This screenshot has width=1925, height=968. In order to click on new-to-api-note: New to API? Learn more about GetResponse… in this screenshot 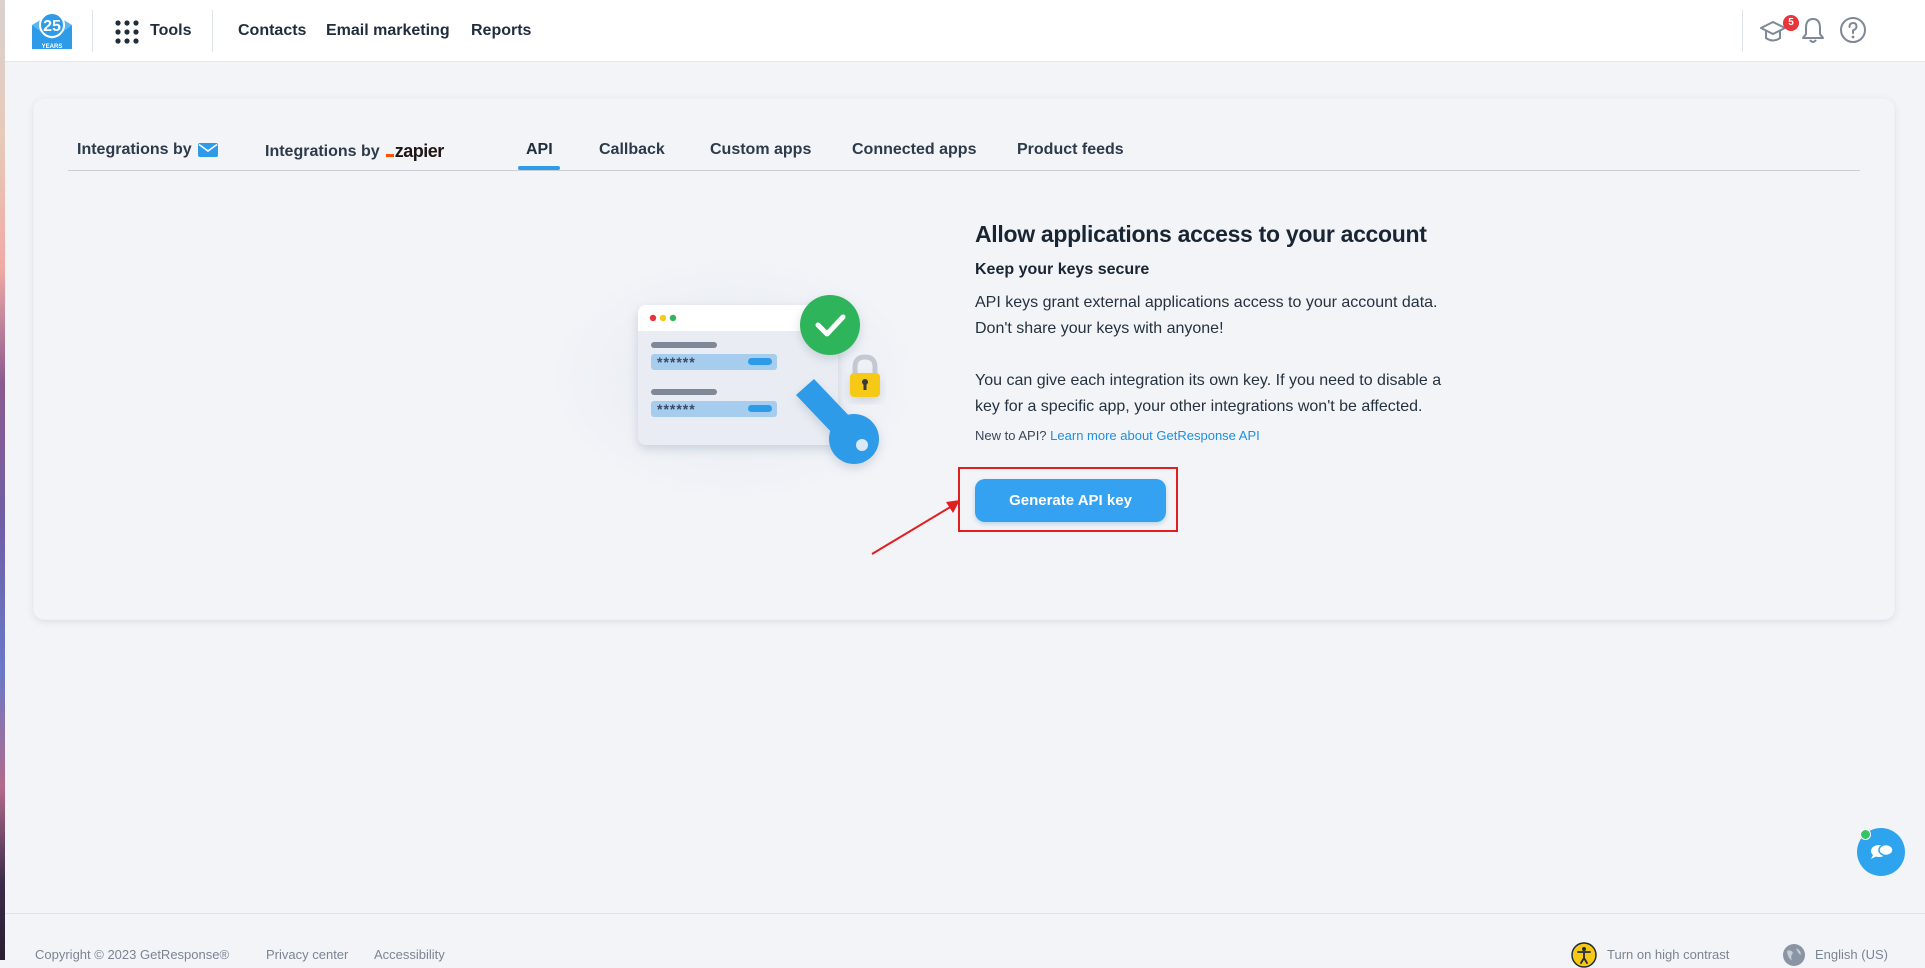, I will do `click(1117, 435)`.